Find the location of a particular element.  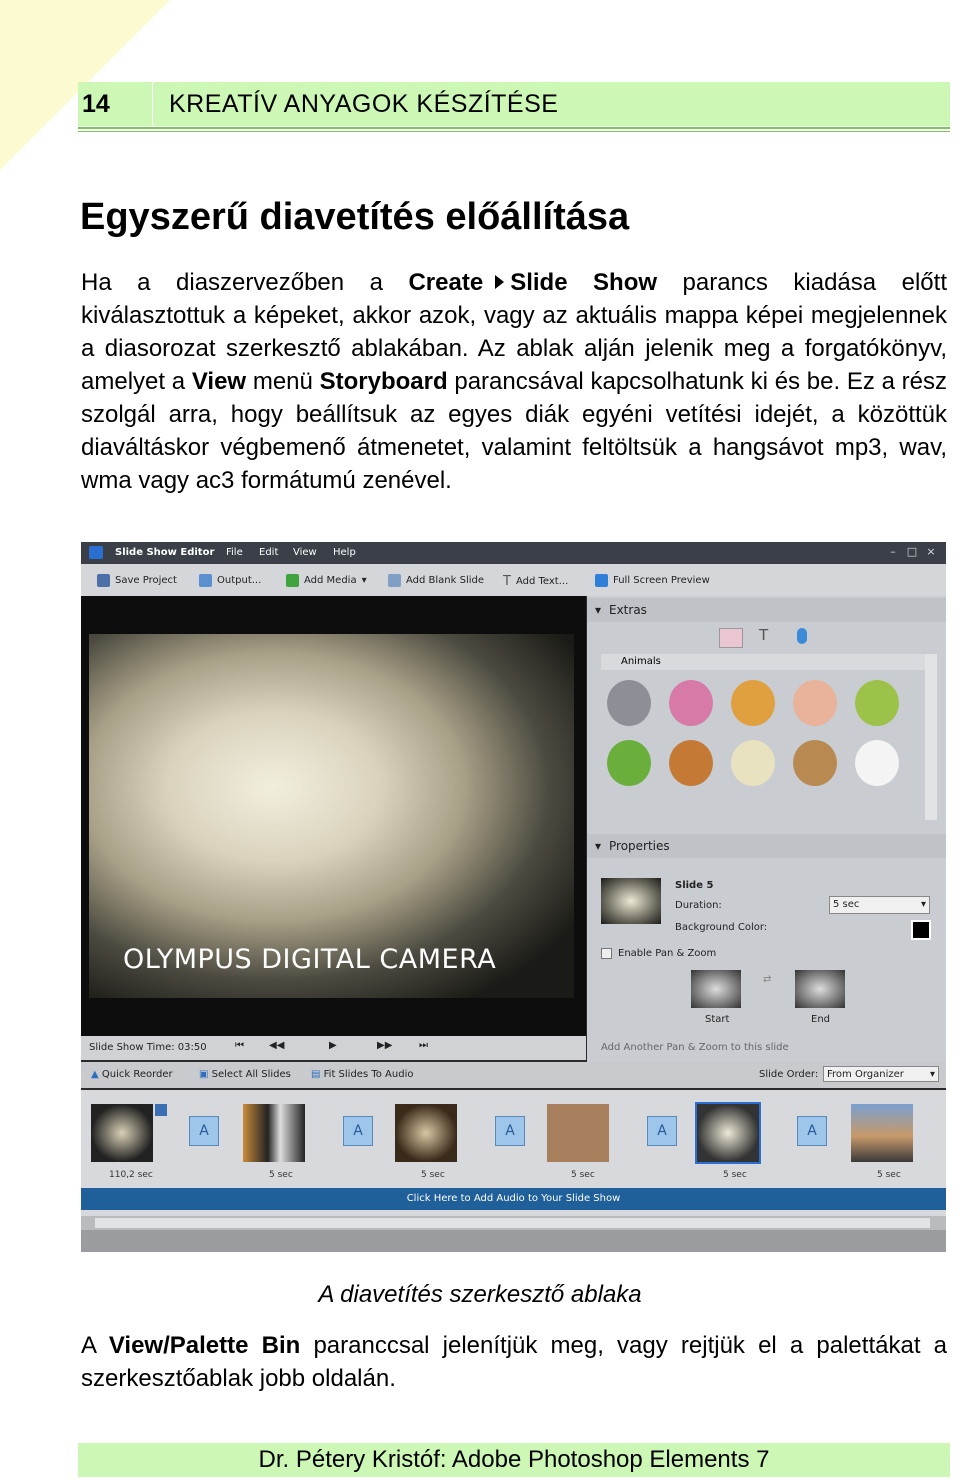

menu-file: File is located at coordinates (234, 552).